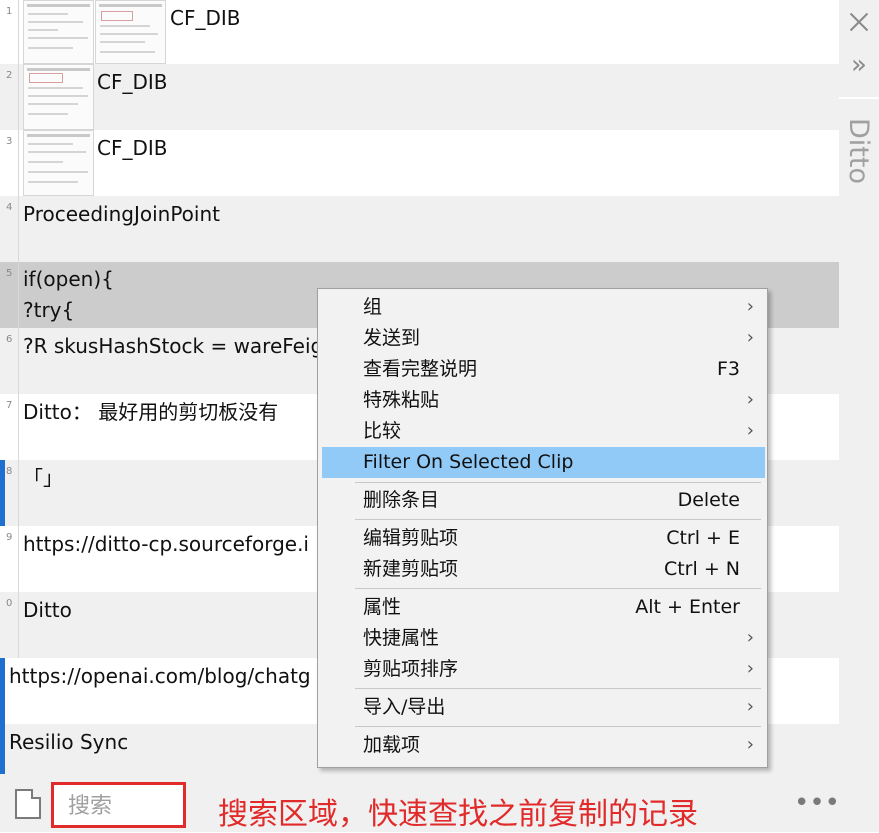  Describe the element at coordinates (43, 478) in the screenshot. I see `clip-text: 「」` at that location.